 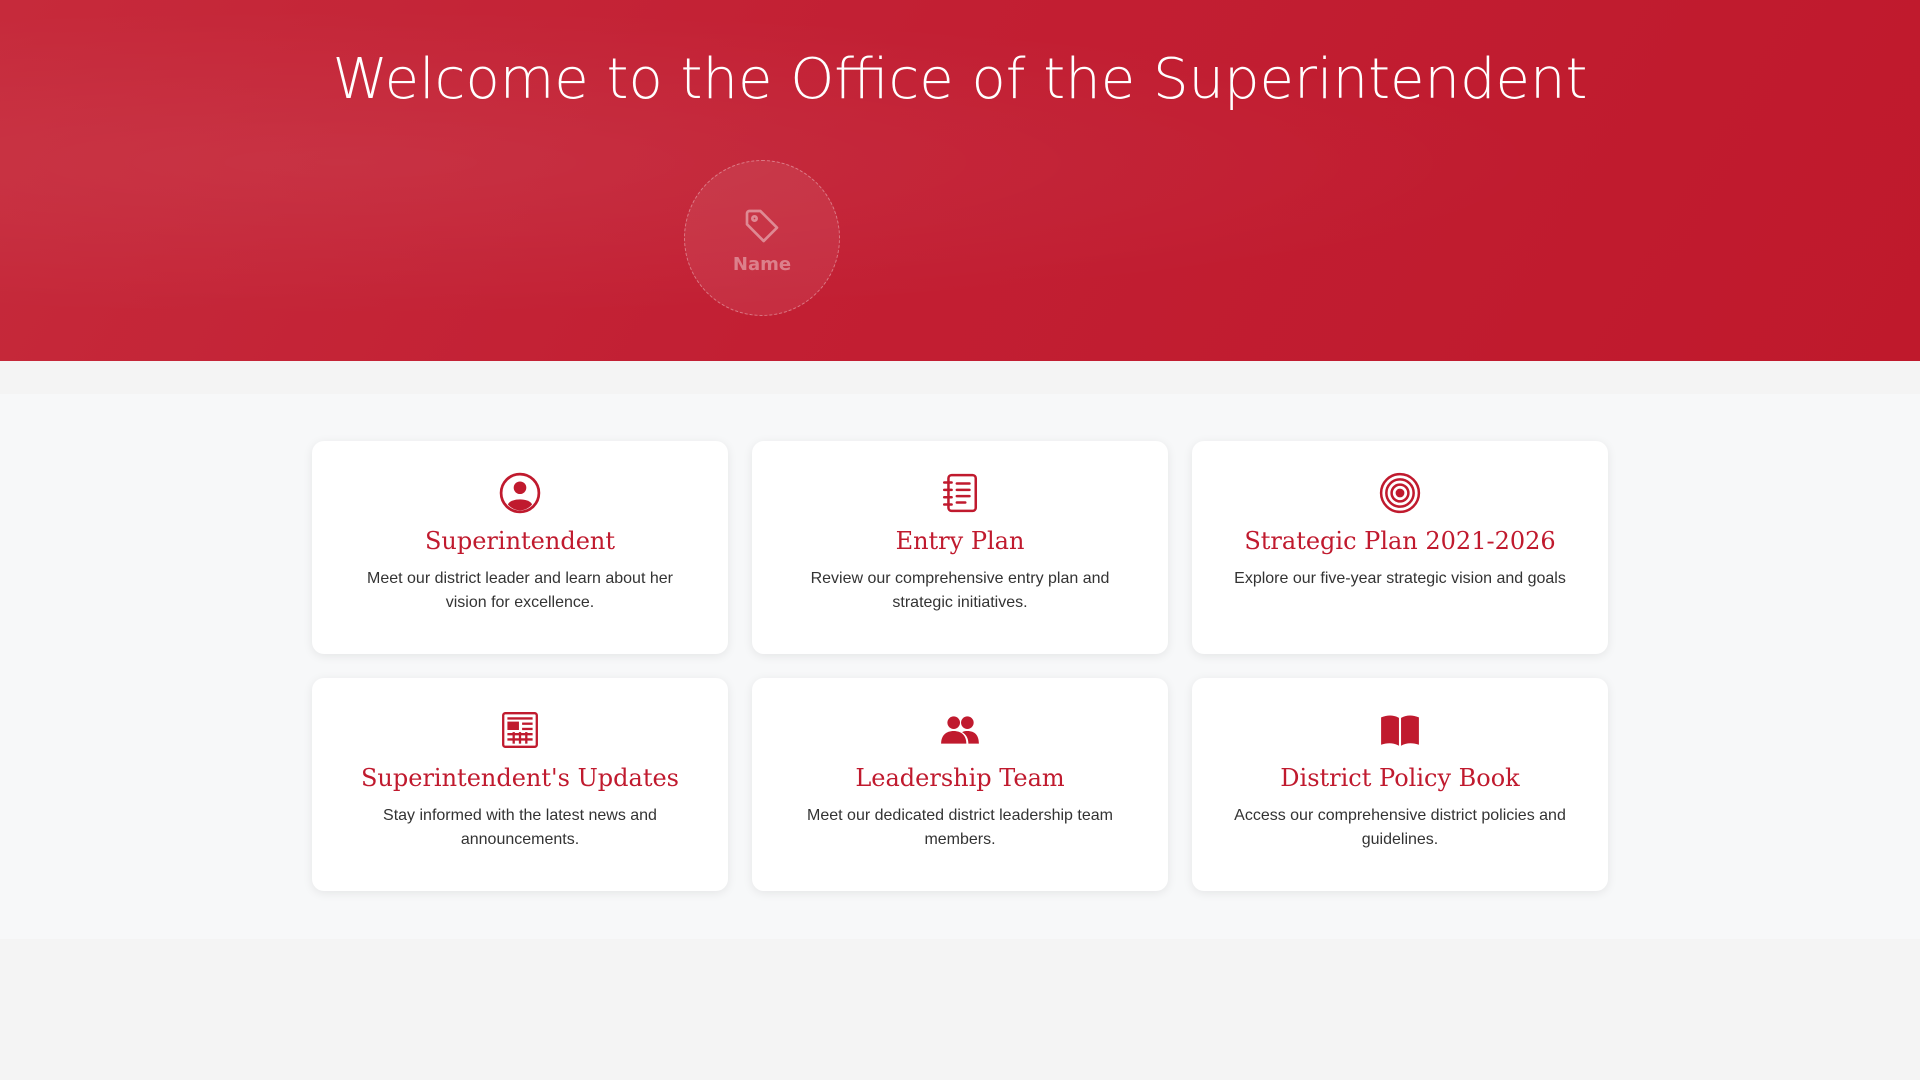 What do you see at coordinates (762, 225) in the screenshot?
I see `tag-icon` at bounding box center [762, 225].